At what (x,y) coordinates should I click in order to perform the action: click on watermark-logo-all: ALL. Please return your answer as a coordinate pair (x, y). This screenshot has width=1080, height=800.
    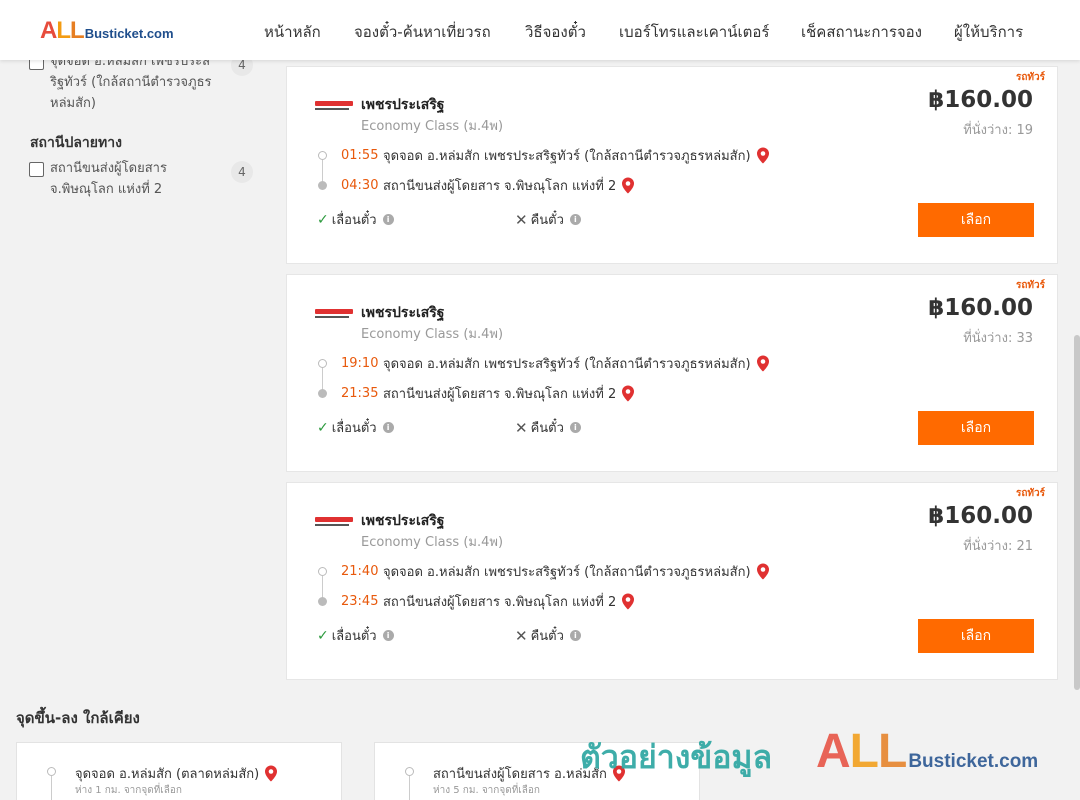
    Looking at the image, I should click on (861, 751).